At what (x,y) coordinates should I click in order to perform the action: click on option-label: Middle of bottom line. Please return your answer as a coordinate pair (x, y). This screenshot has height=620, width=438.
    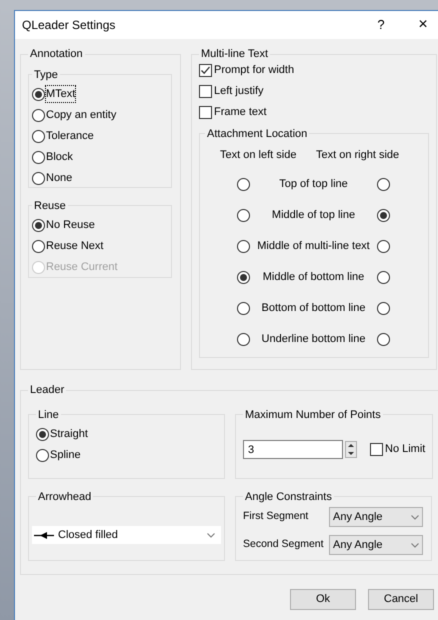
    Looking at the image, I should click on (314, 278).